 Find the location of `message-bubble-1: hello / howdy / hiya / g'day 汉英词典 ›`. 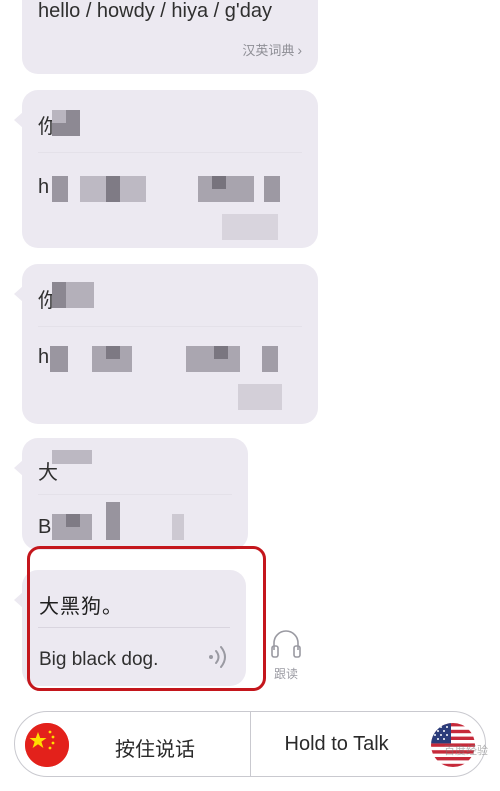

message-bubble-1: hello / howdy / hiya / g'day 汉英词典 › is located at coordinates (170, 37).